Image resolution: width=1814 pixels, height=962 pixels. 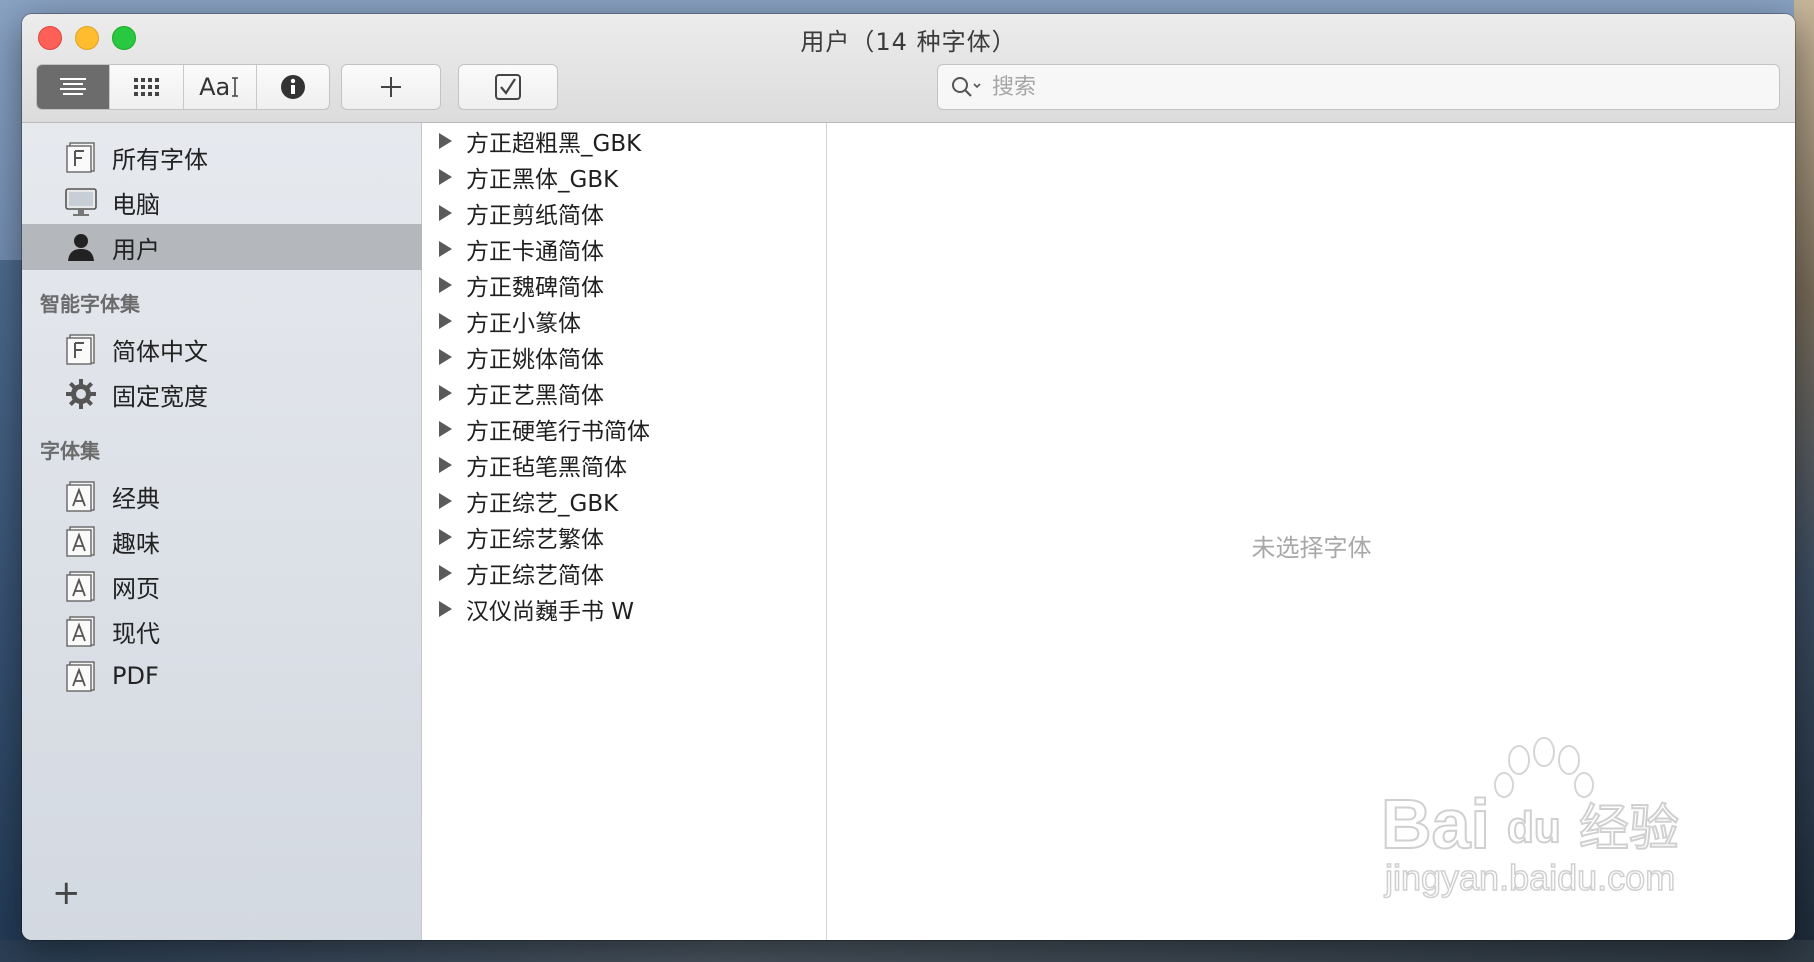 What do you see at coordinates (550, 612) in the screenshot?
I see `font-family-name: 汉仪尚巍手书 W` at bounding box center [550, 612].